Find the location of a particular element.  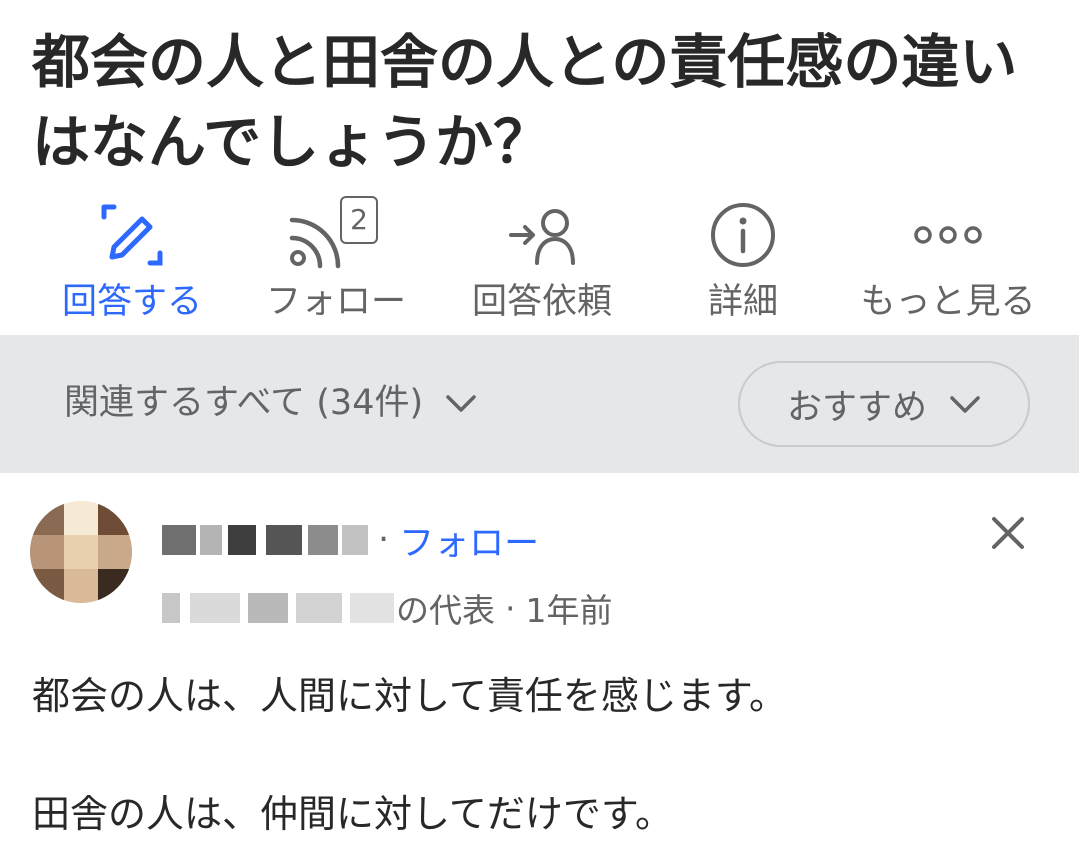

follow-author-link: フォロー is located at coordinates (469, 540).